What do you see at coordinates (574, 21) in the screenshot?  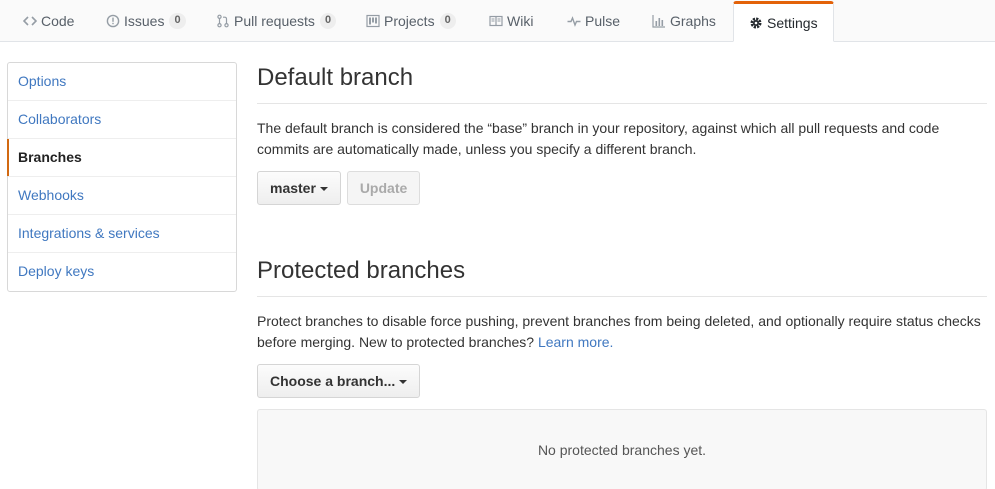 I see `pulse-icon` at bounding box center [574, 21].